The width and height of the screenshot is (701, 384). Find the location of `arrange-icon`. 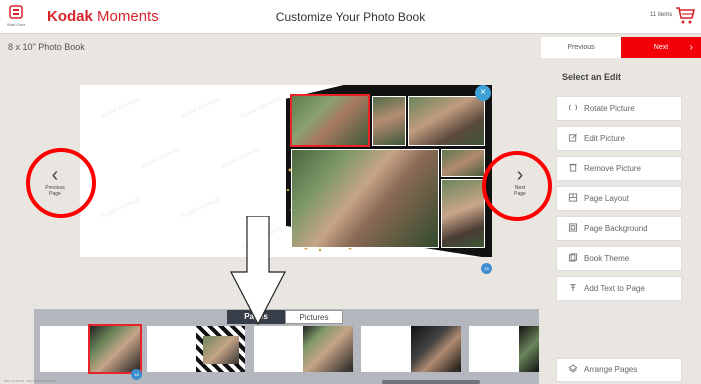

arrange-icon is located at coordinates (573, 368).